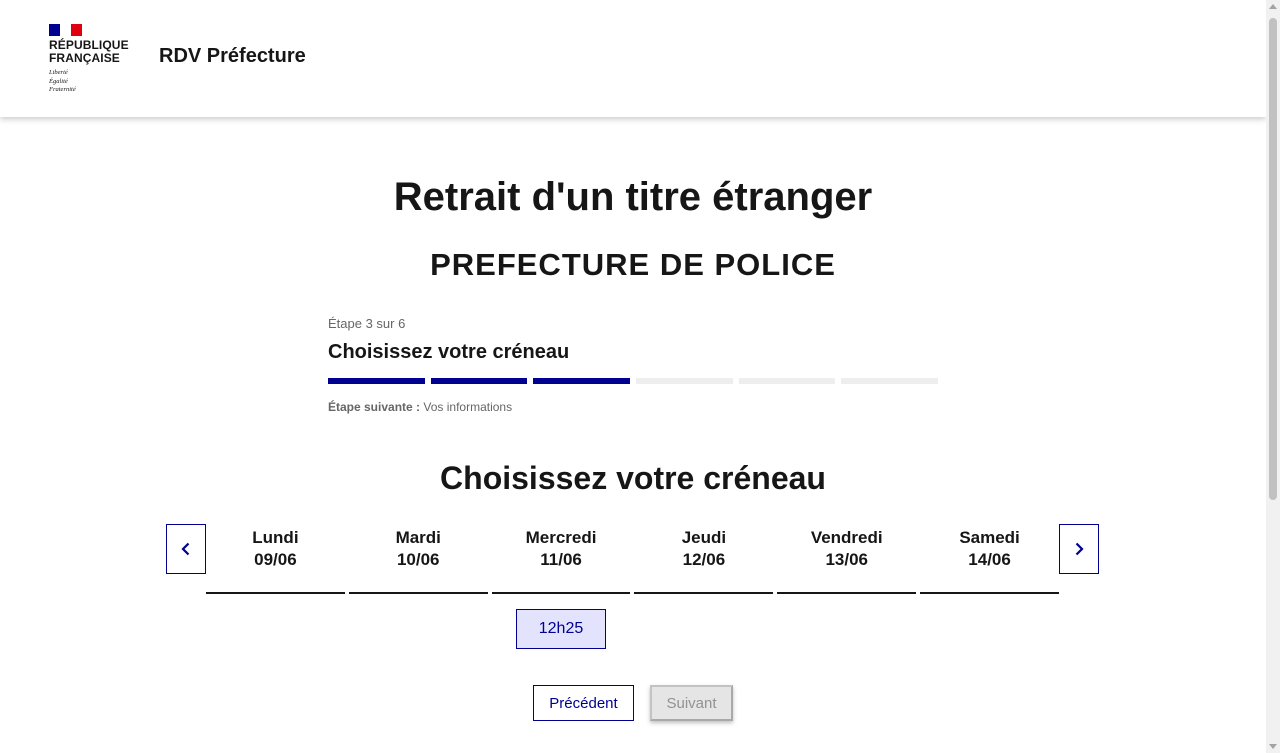  Describe the element at coordinates (1273, 259) in the screenshot. I see `scroll-thumb` at that location.